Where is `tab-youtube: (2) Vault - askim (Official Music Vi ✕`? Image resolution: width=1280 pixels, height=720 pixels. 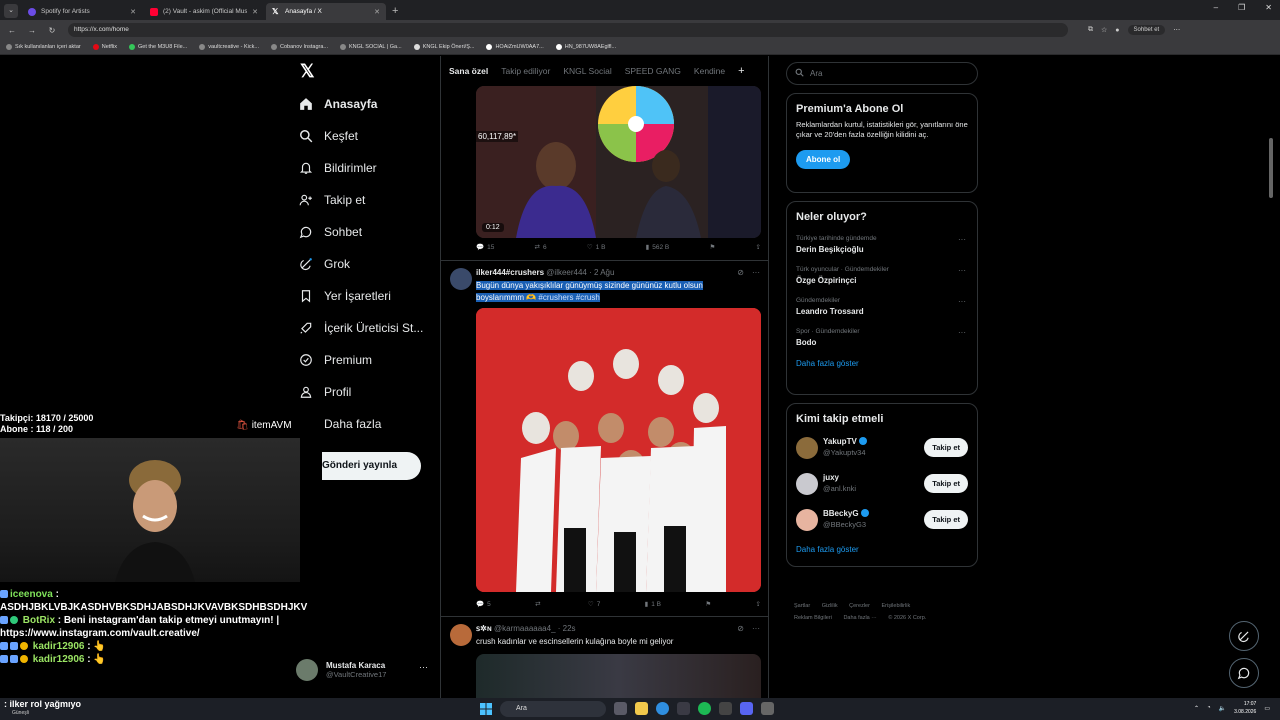
tab-youtube: (2) Vault - askim (Official Music Vi ✕ is located at coordinates (204, 11).